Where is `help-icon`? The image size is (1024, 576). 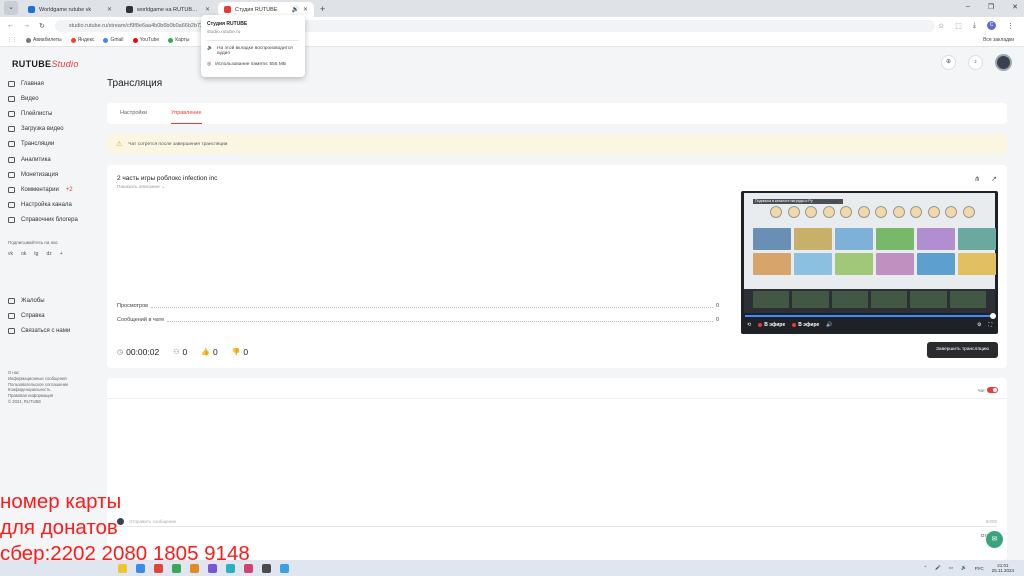
help-icon is located at coordinates (11, 315).